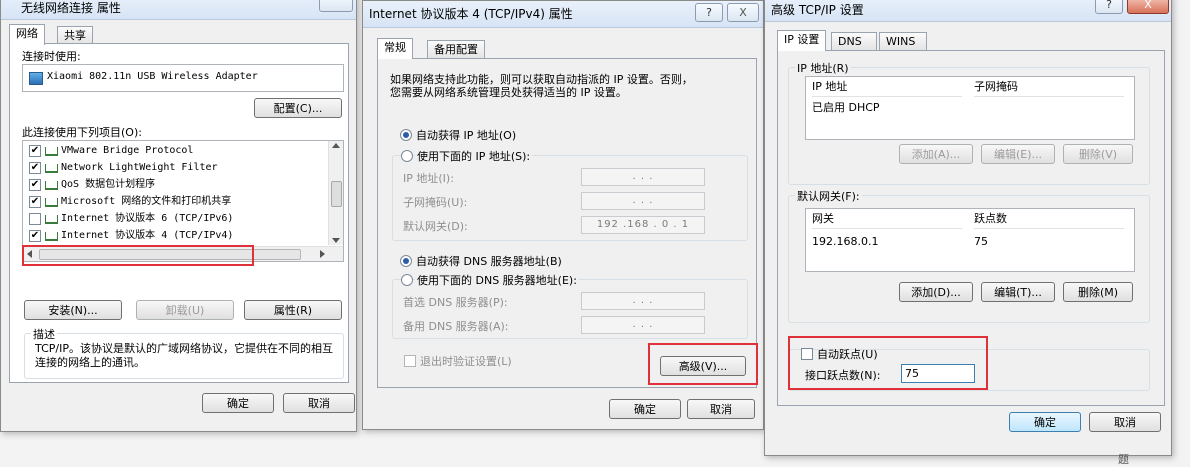 This screenshot has width=1190, height=467. I want to click on scroll-thumb, so click(336, 194).